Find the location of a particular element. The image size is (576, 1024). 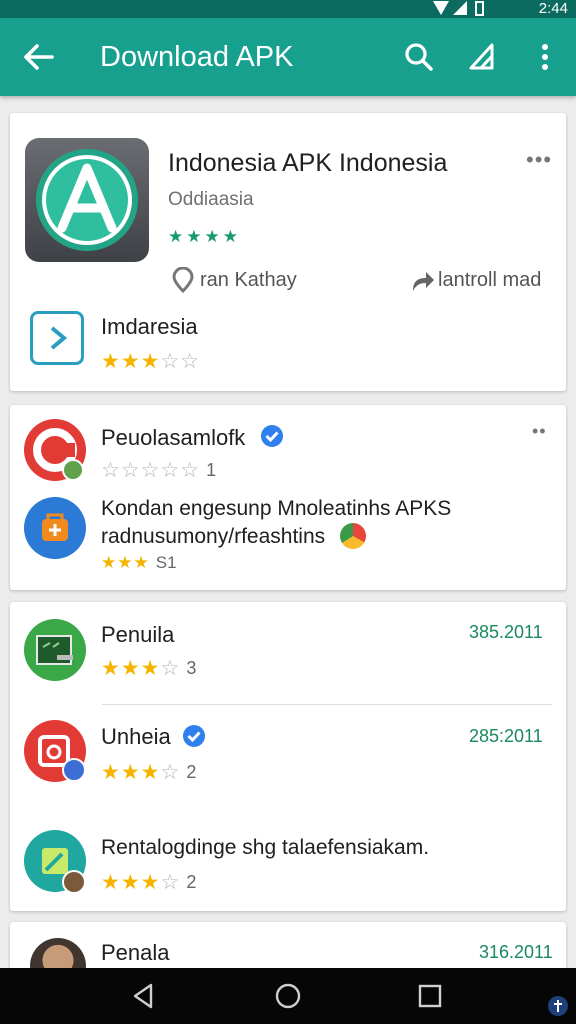

list-app-name: Peuolasamlofk is located at coordinates (173, 437).